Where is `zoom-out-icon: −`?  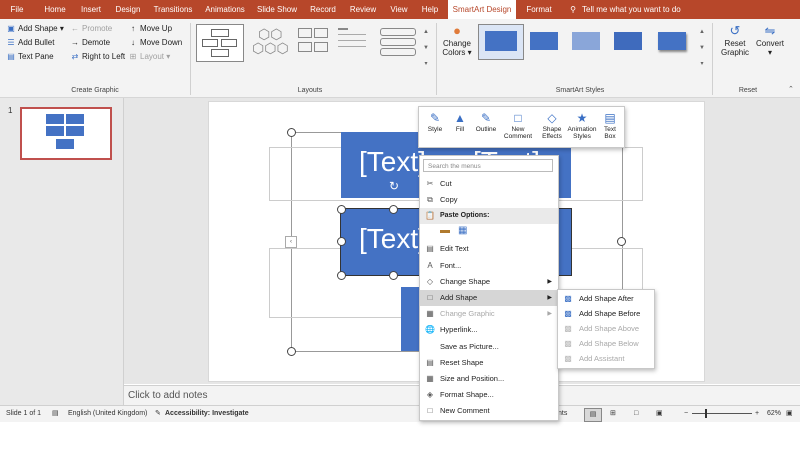 zoom-out-icon: − is located at coordinates (686, 414).